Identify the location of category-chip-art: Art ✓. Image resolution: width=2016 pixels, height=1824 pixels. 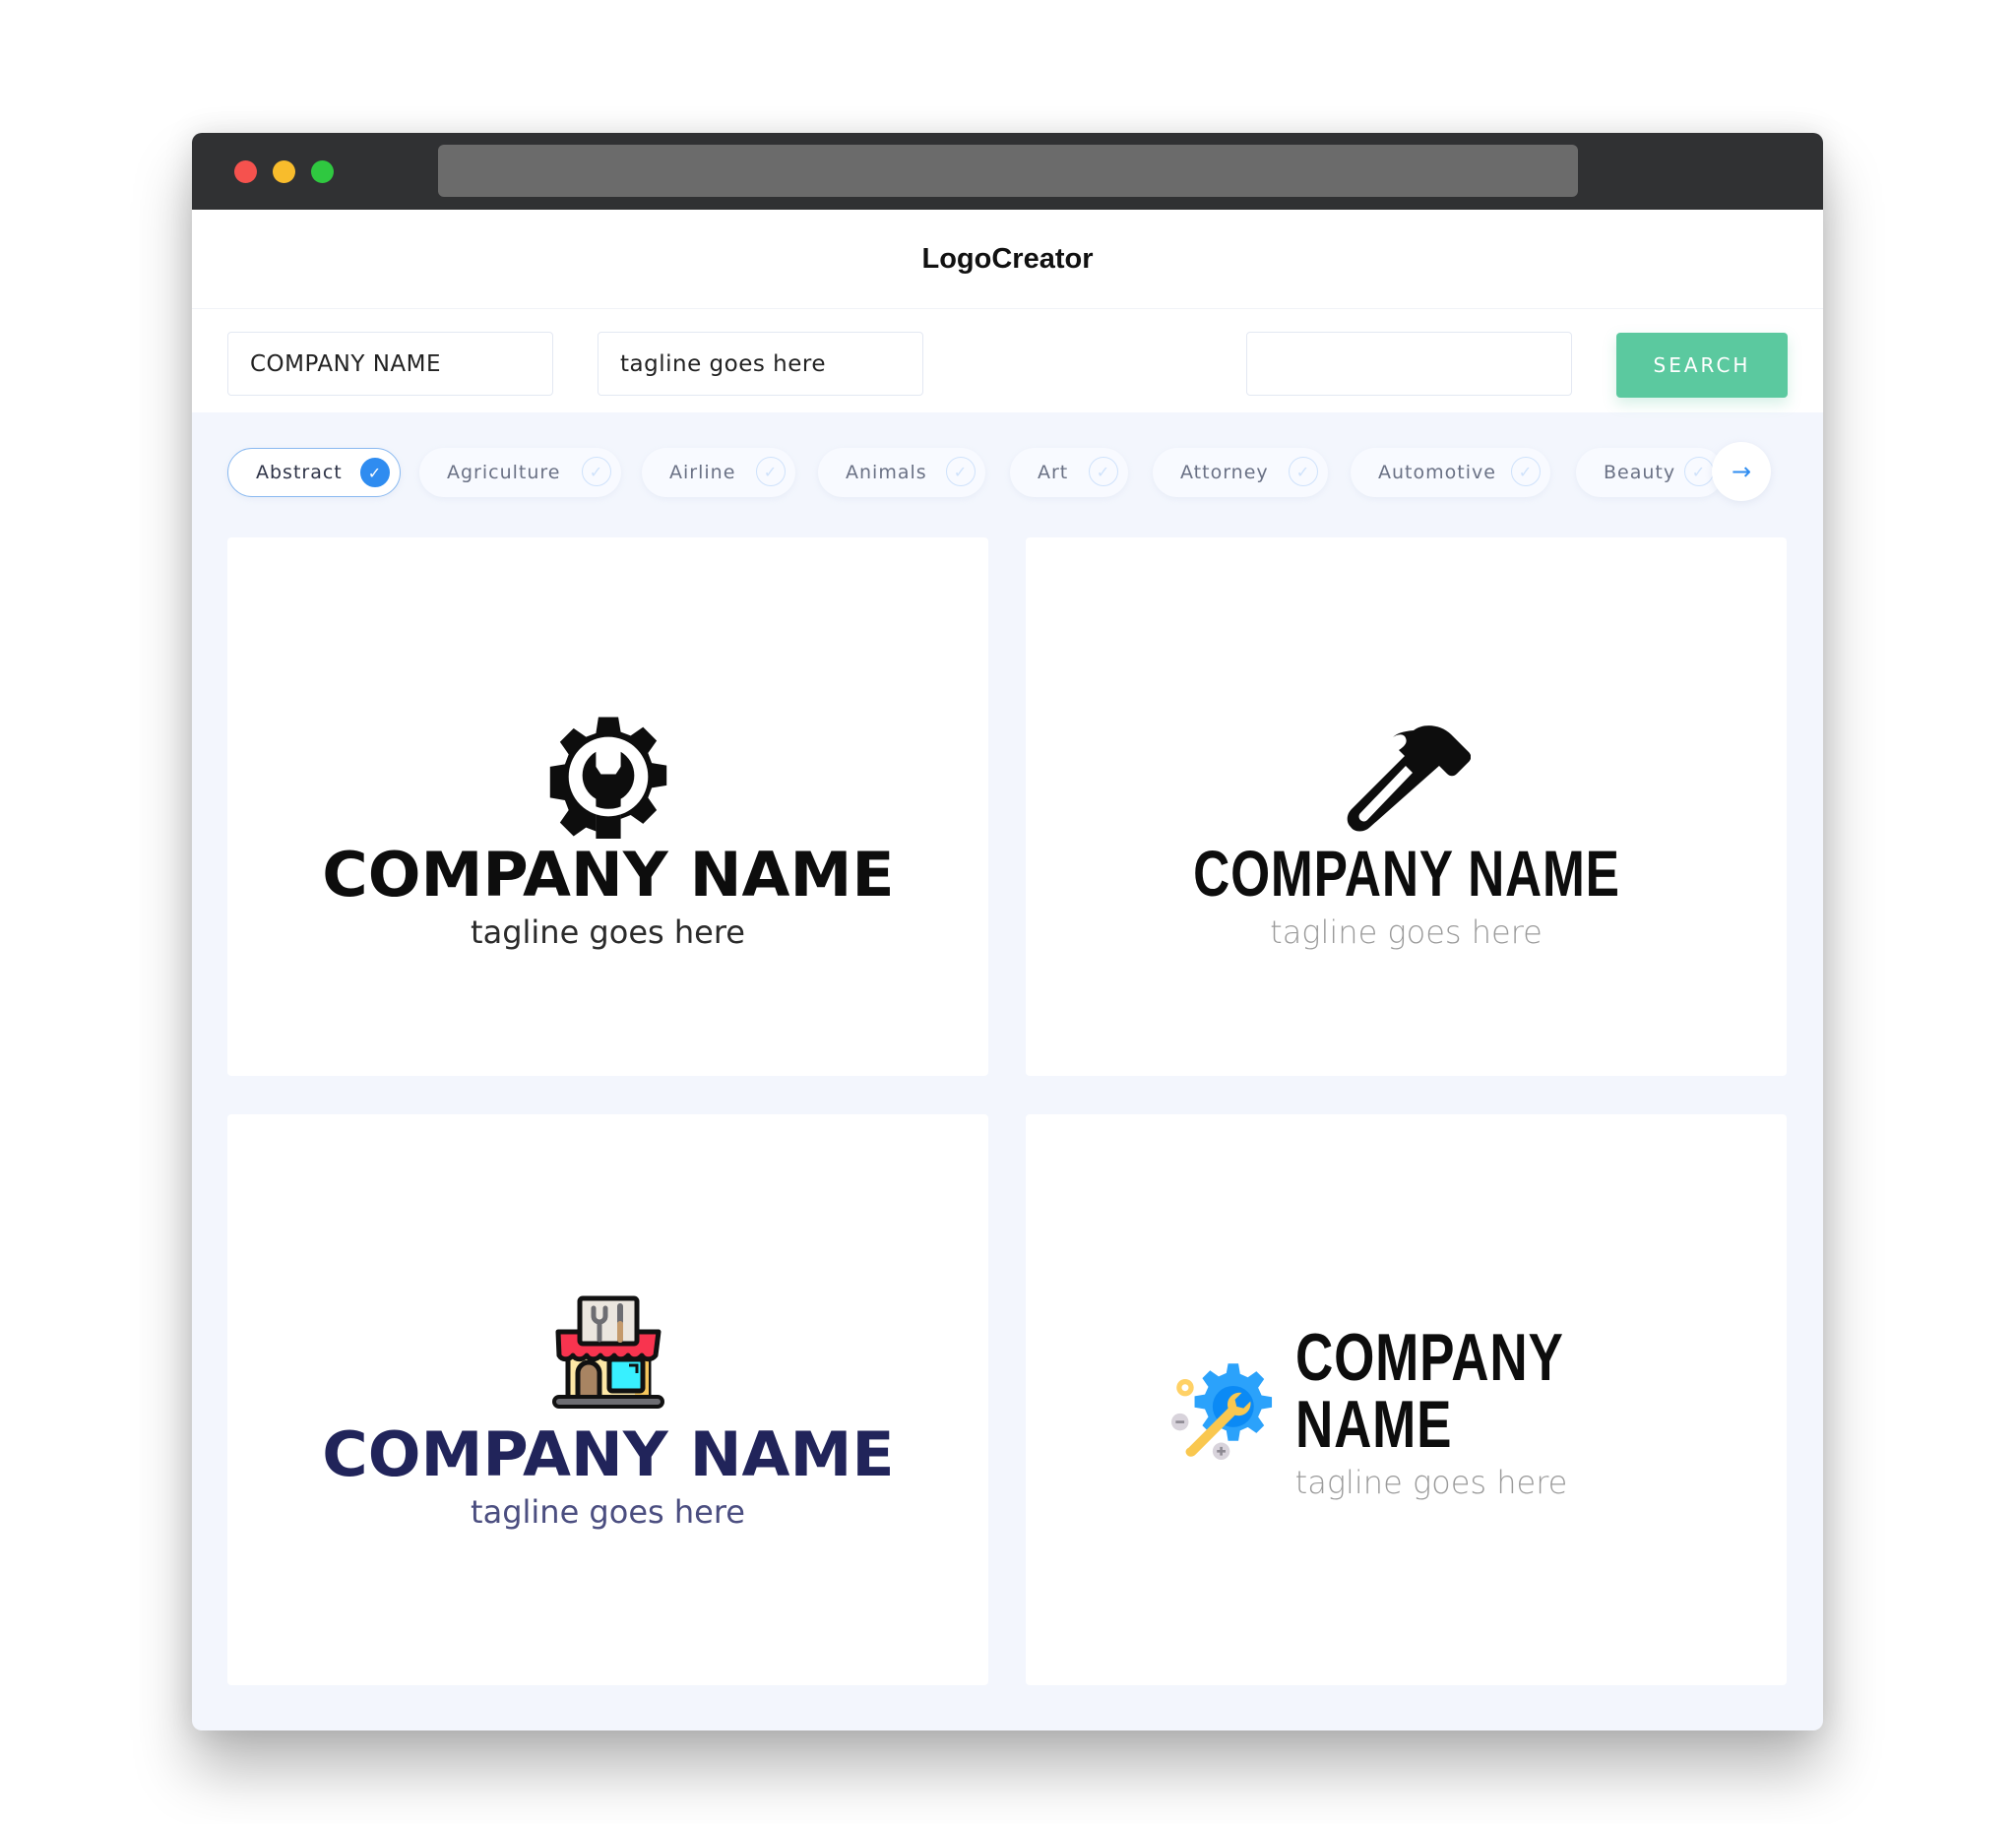
(1069, 472).